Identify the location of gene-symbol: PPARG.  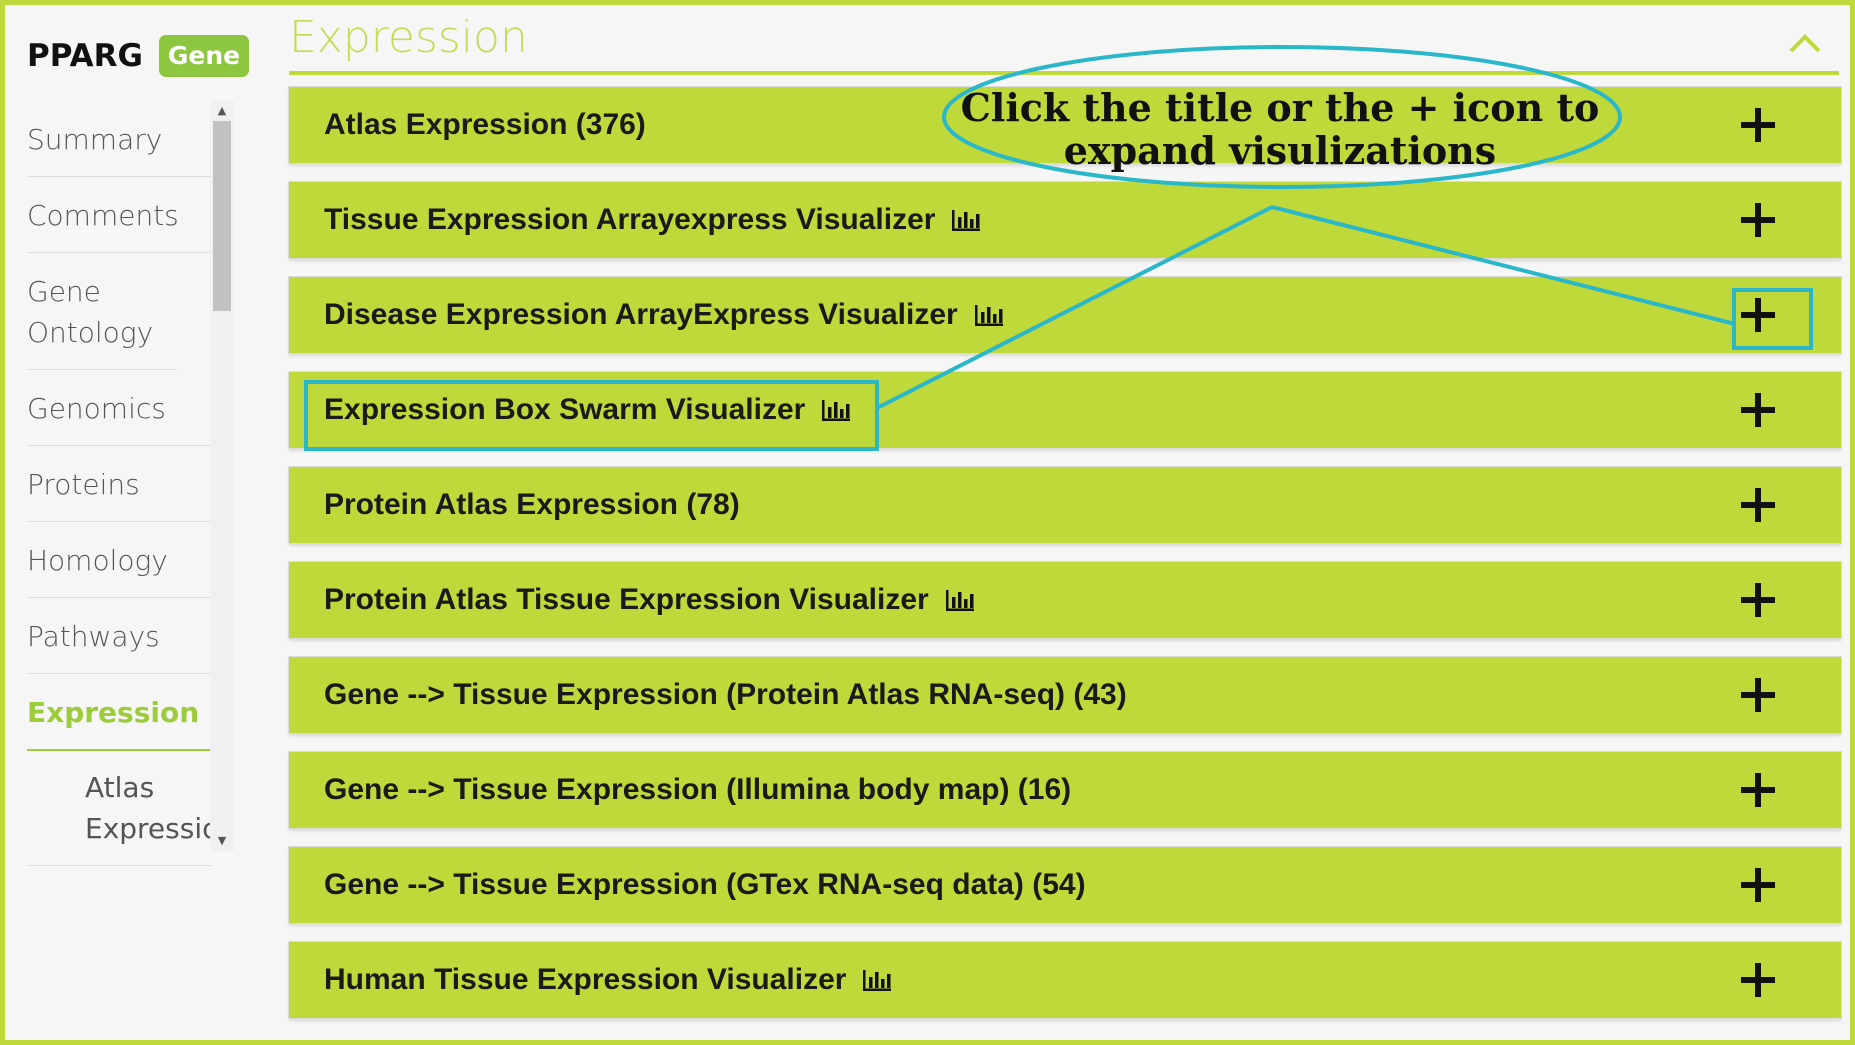
(85, 56).